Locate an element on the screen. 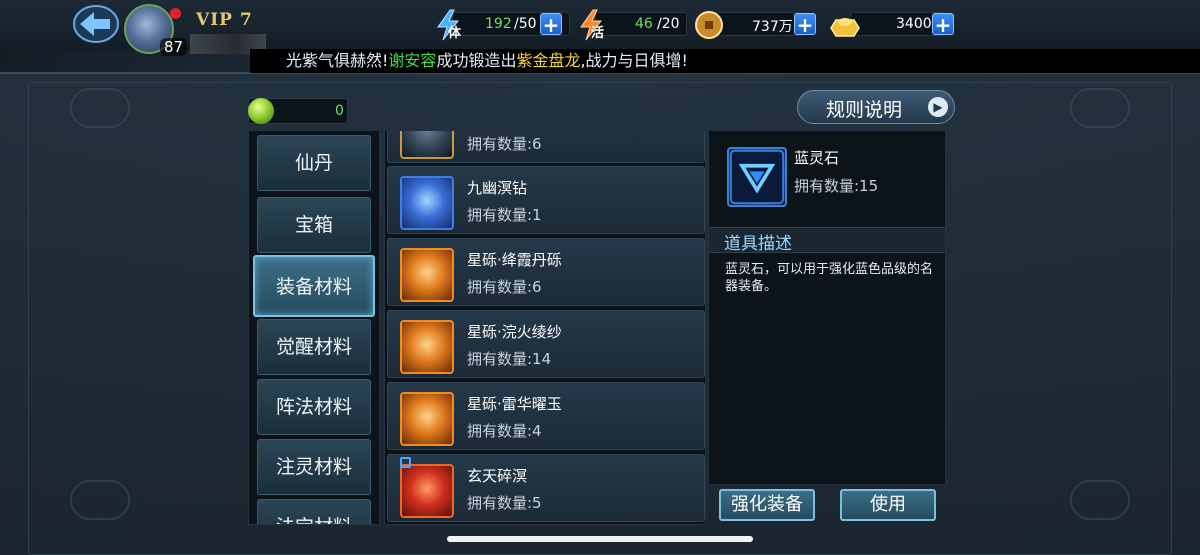 This screenshot has height=555, width=1200. player-level: 87 is located at coordinates (174, 47).